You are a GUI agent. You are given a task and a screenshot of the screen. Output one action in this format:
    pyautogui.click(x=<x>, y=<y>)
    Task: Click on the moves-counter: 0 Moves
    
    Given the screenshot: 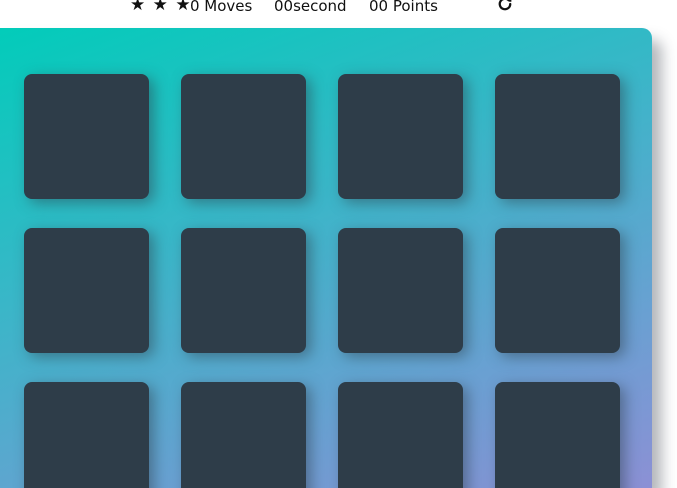 What is the action you would take?
    pyautogui.click(x=221, y=7)
    